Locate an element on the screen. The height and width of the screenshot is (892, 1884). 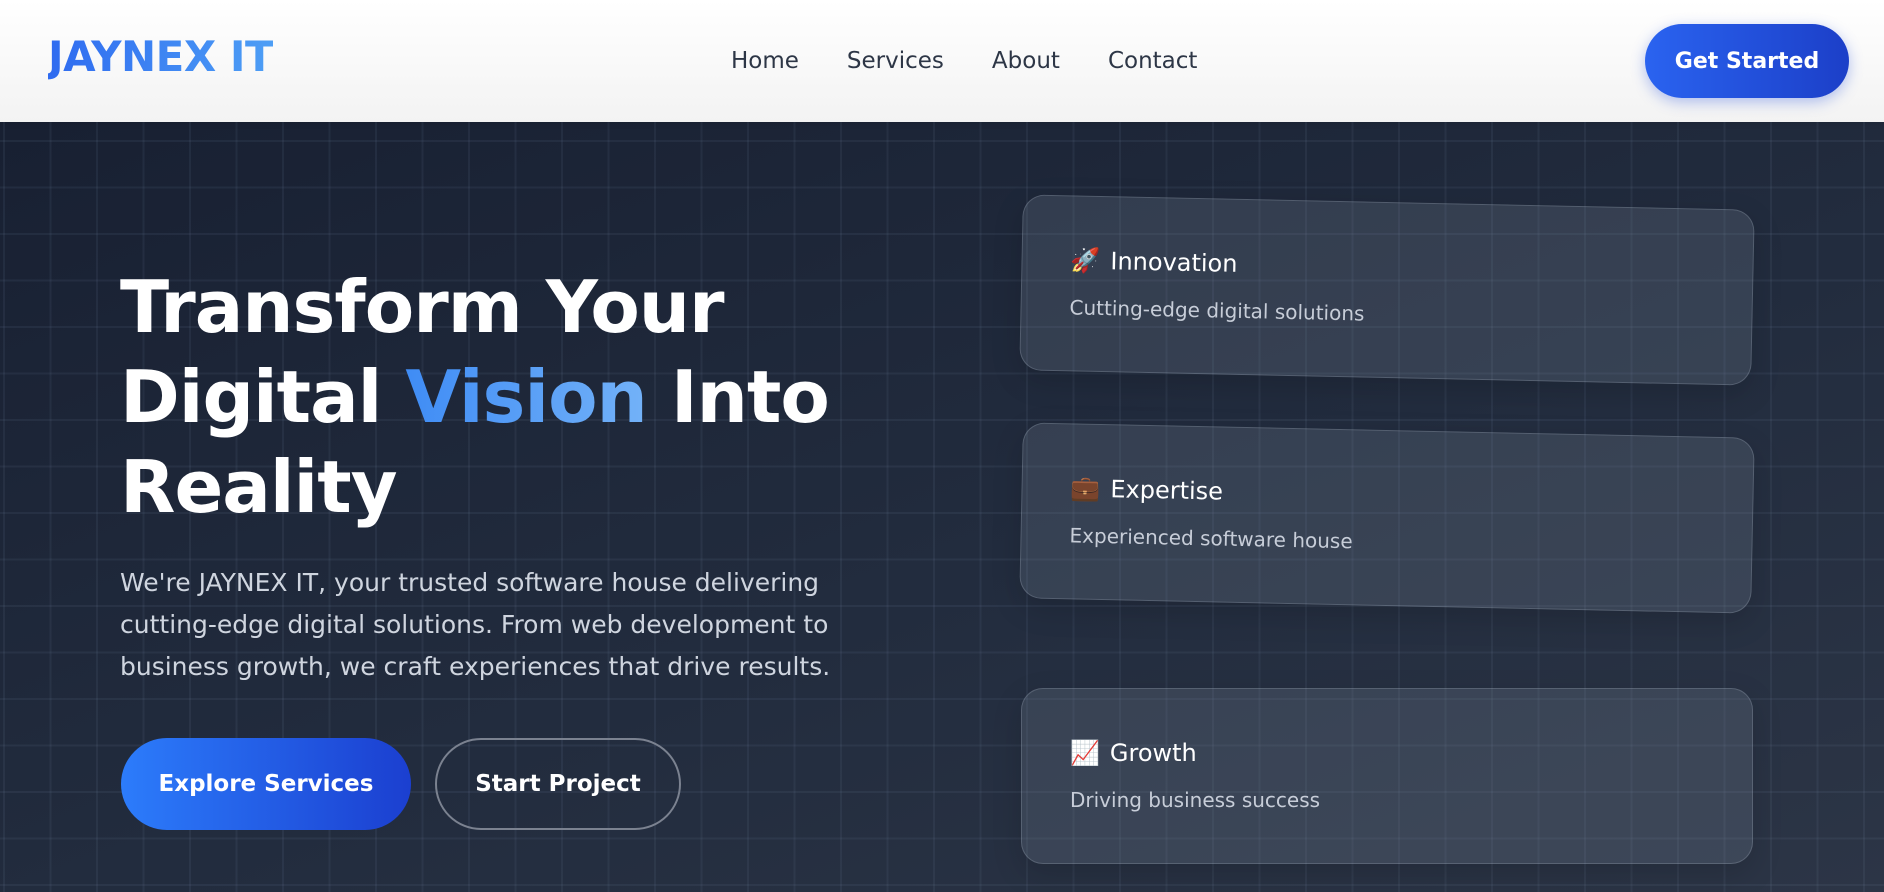
explore-services-button: Explore Services is located at coordinates (266, 784).